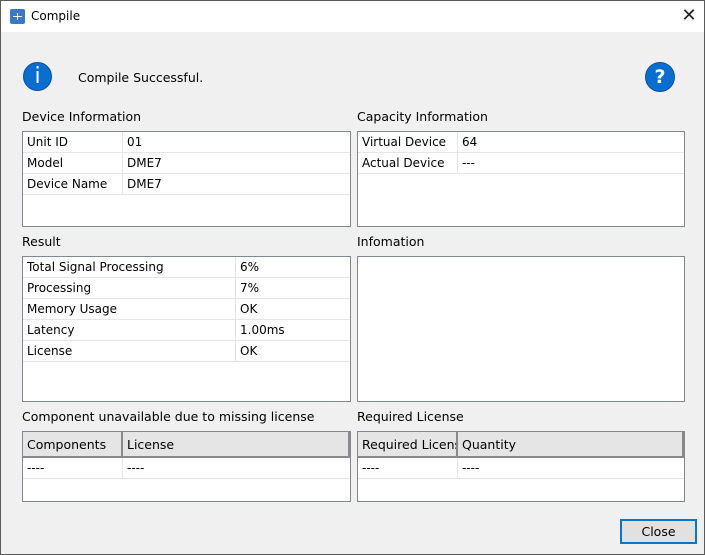 This screenshot has width=705, height=555. Describe the element at coordinates (73, 444) in the screenshot. I see `column-header-components: Components` at that location.